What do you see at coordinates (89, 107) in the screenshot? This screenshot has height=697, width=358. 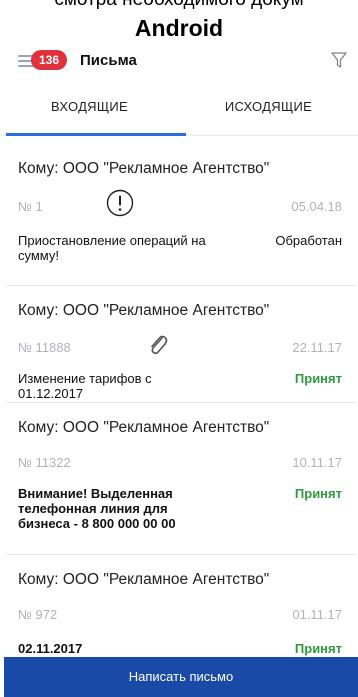 I see `tab-inbox: ВХОДЯЩИЕ` at bounding box center [89, 107].